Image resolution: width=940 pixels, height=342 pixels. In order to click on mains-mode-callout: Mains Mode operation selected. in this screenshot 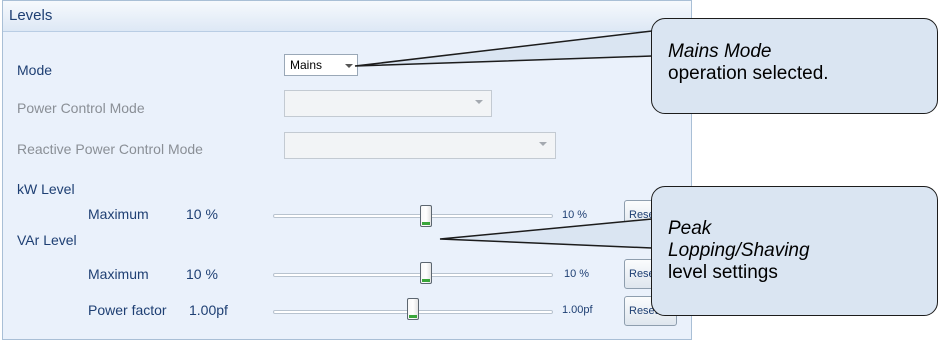, I will do `click(794, 66)`.